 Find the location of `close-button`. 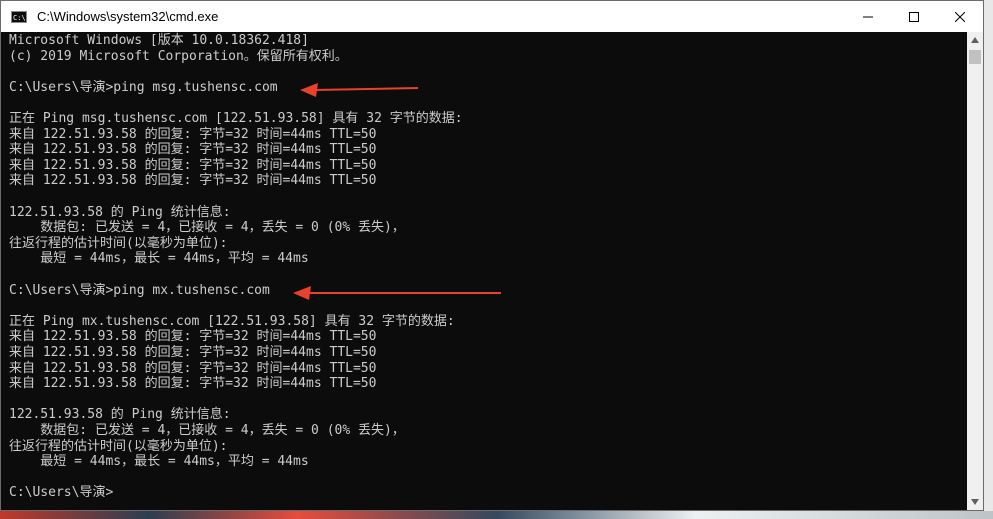

close-button is located at coordinates (960, 16).